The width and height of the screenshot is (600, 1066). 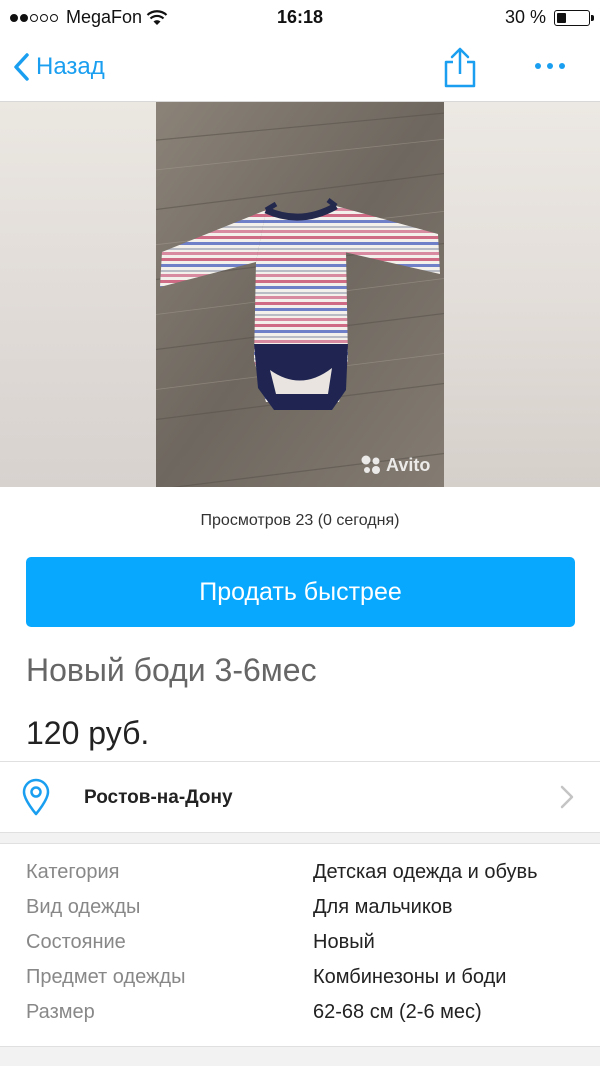 What do you see at coordinates (300, 838) in the screenshot?
I see `section-separator` at bounding box center [300, 838].